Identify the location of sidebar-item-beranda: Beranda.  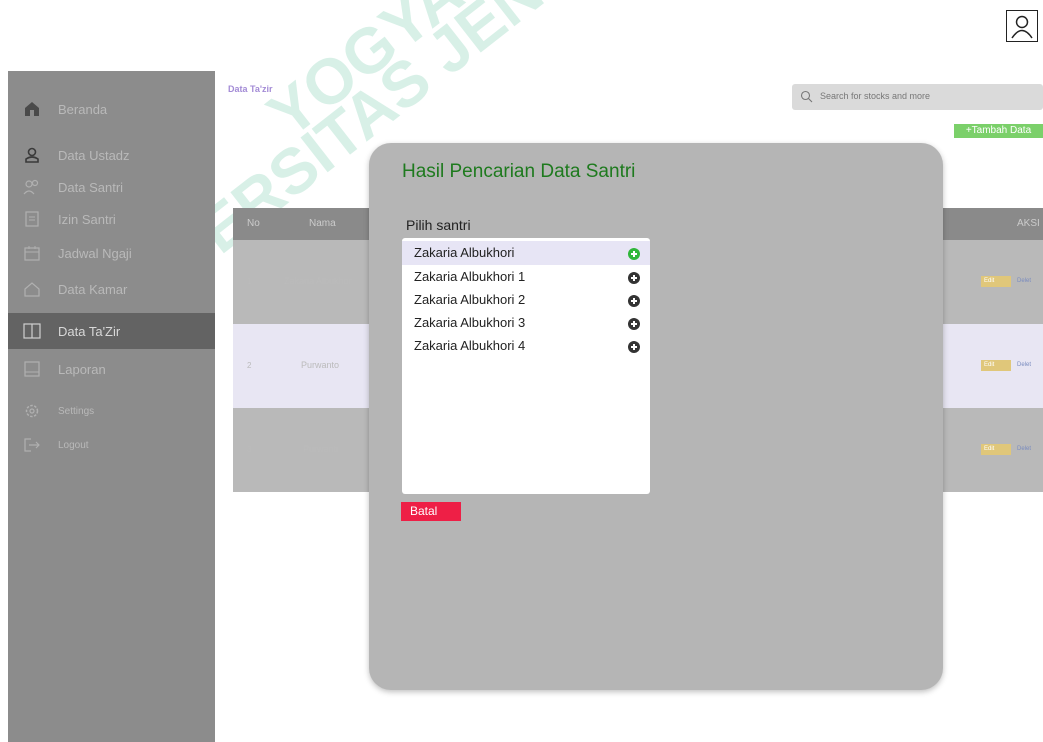
(111, 109).